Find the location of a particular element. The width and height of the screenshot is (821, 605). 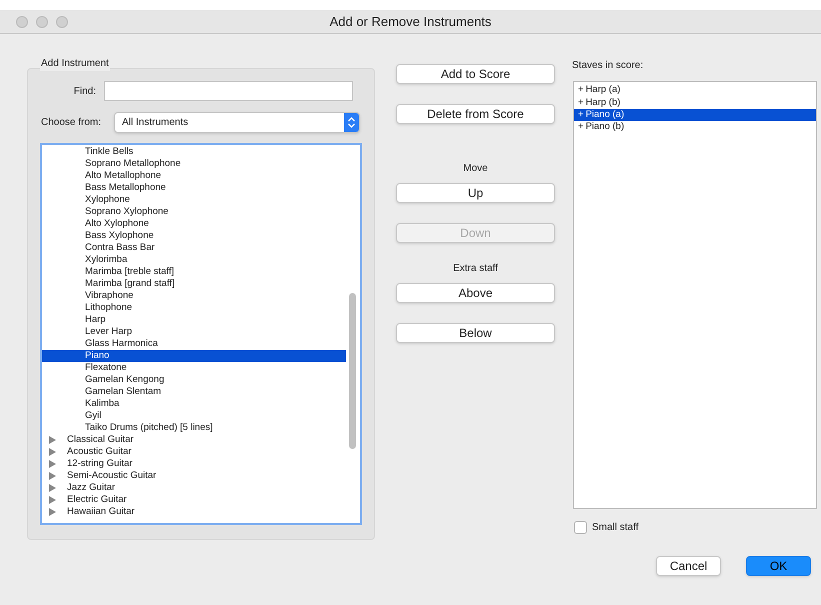

instrument-item: Acoustic Guitar is located at coordinates (194, 452).